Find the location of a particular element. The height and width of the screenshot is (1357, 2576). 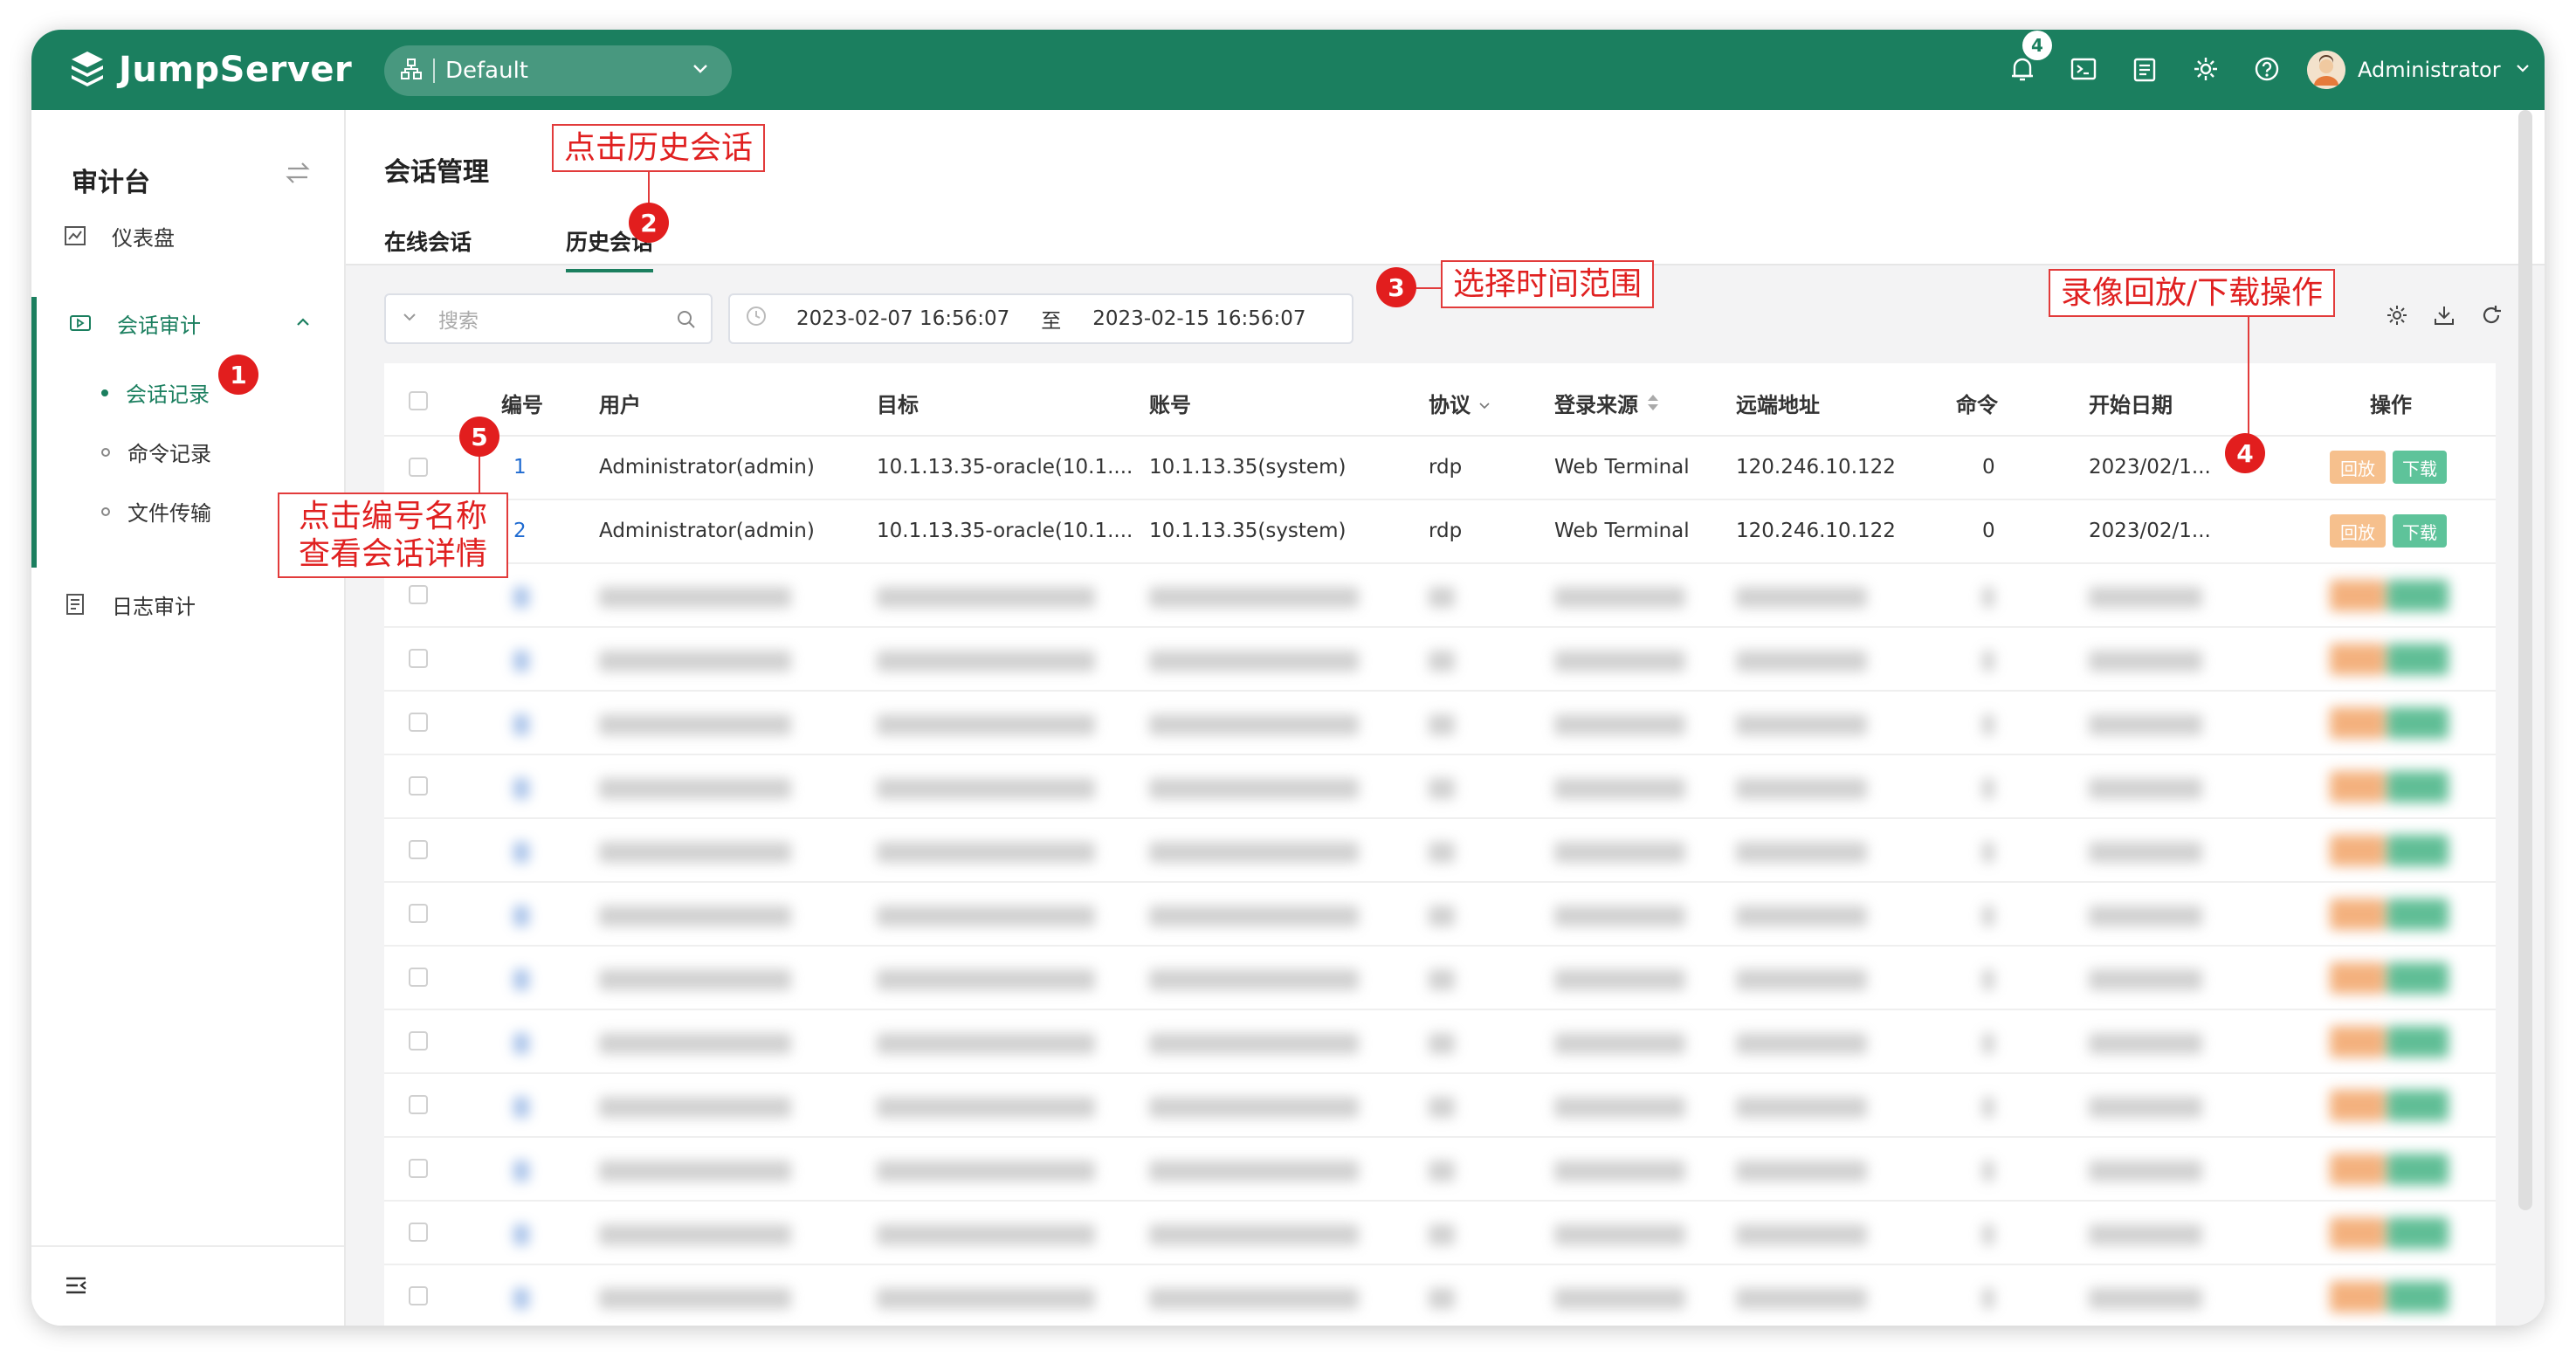

gear-icon is located at coordinates (2205, 69).